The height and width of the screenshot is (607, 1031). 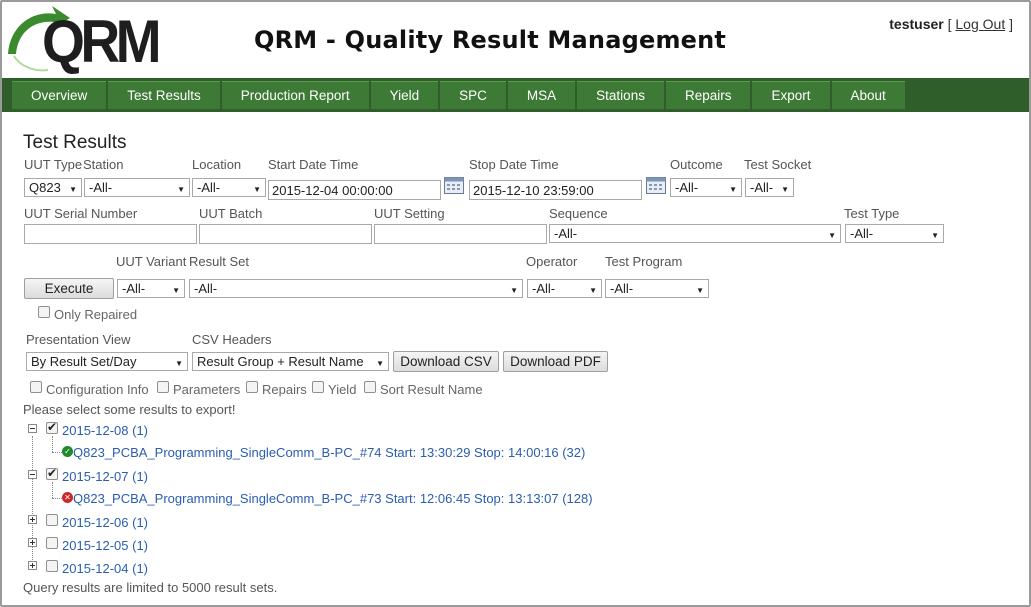 I want to click on station-label: Station, so click(x=103, y=164).